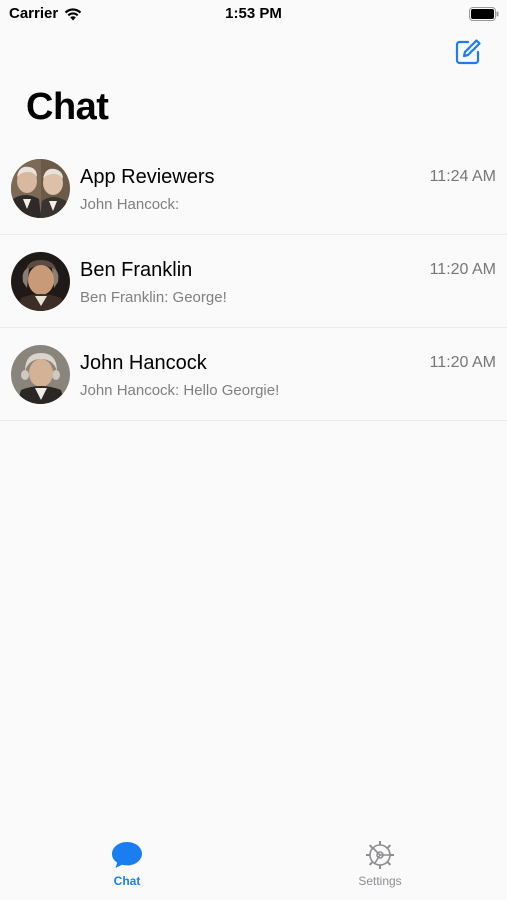 The width and height of the screenshot is (507, 900). Describe the element at coordinates (130, 204) in the screenshot. I see `chat-preview: John Hancock:` at that location.